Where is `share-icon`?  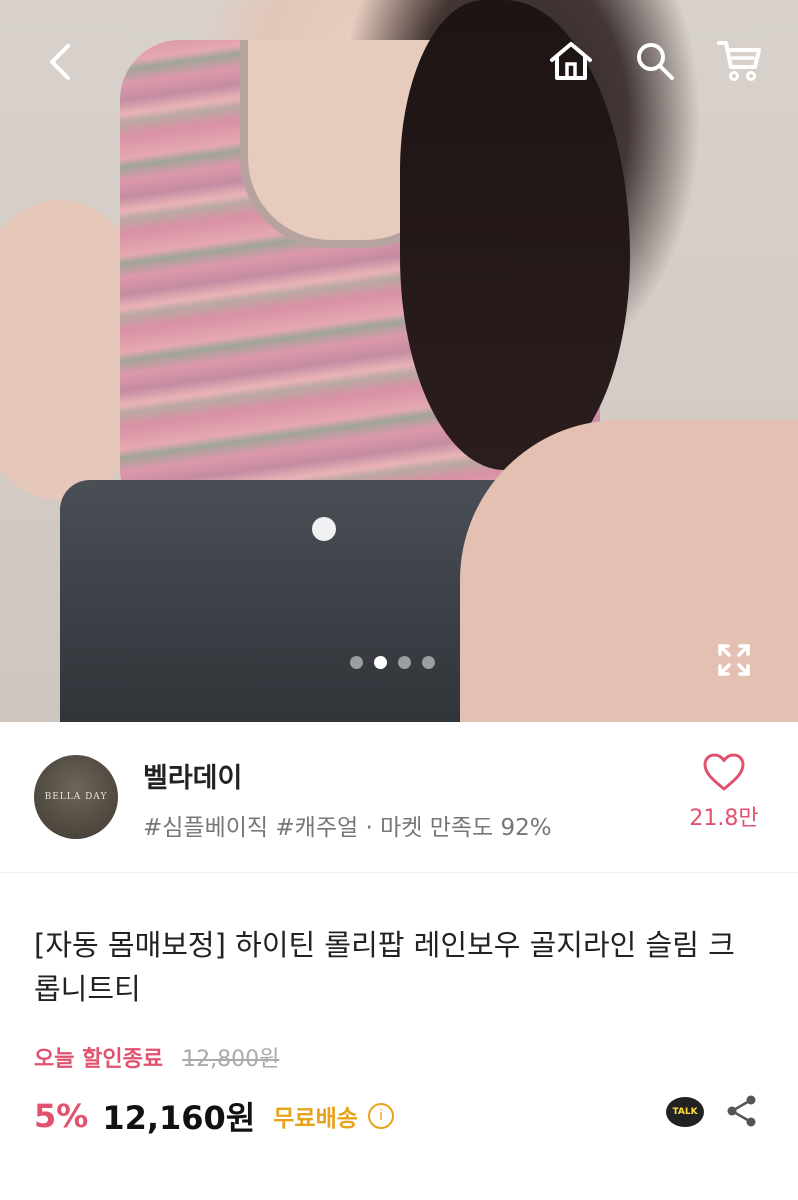
share-icon is located at coordinates (742, 1113).